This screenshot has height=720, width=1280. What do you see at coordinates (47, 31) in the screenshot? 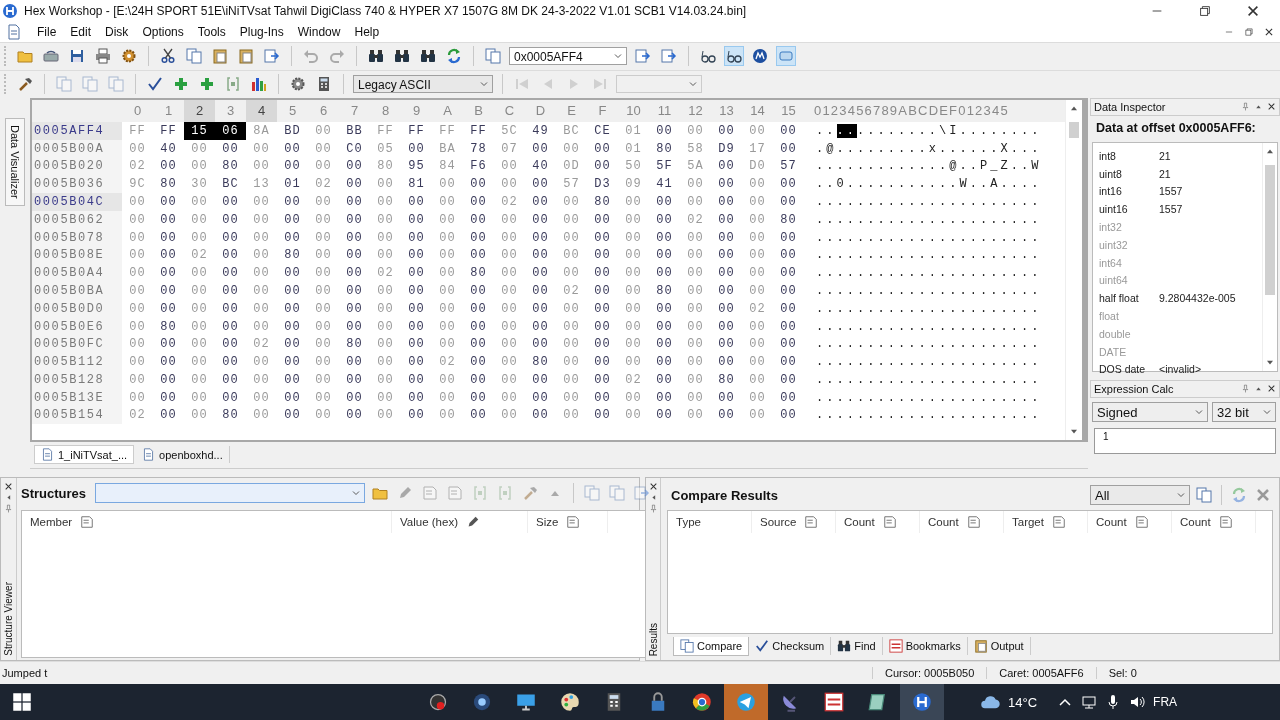
I see `menu-item: File` at bounding box center [47, 31].